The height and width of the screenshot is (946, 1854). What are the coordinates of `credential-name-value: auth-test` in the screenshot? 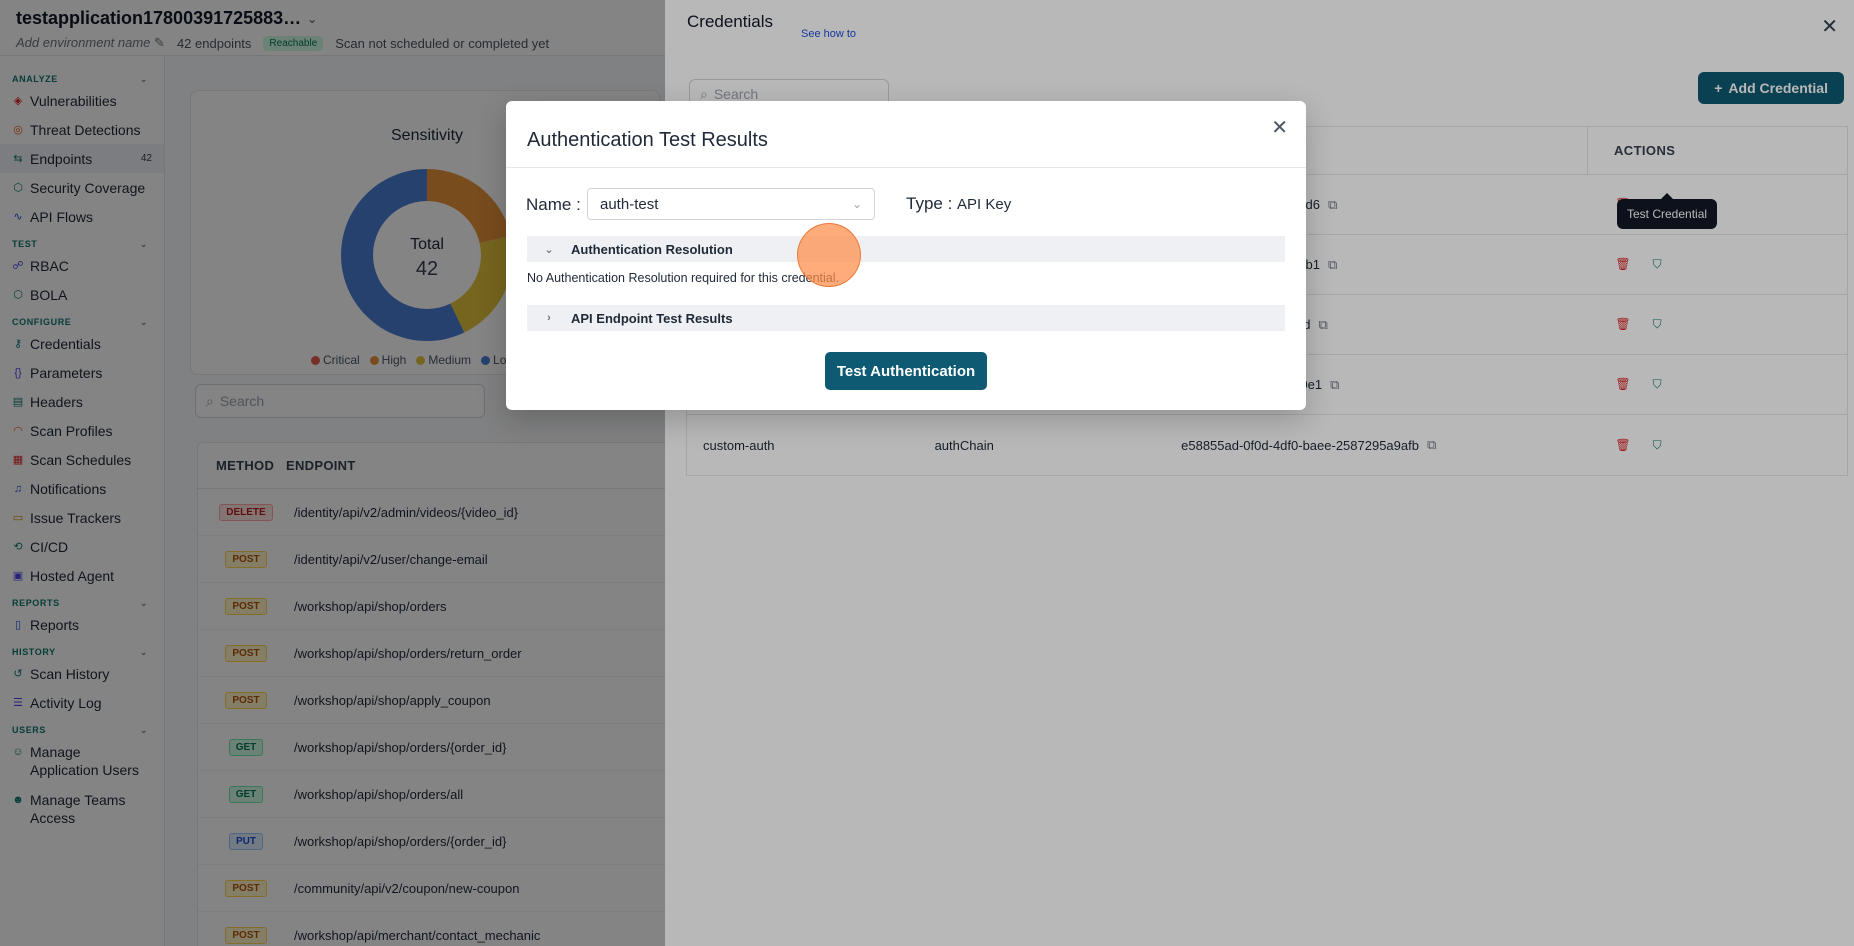 It's located at (629, 204).